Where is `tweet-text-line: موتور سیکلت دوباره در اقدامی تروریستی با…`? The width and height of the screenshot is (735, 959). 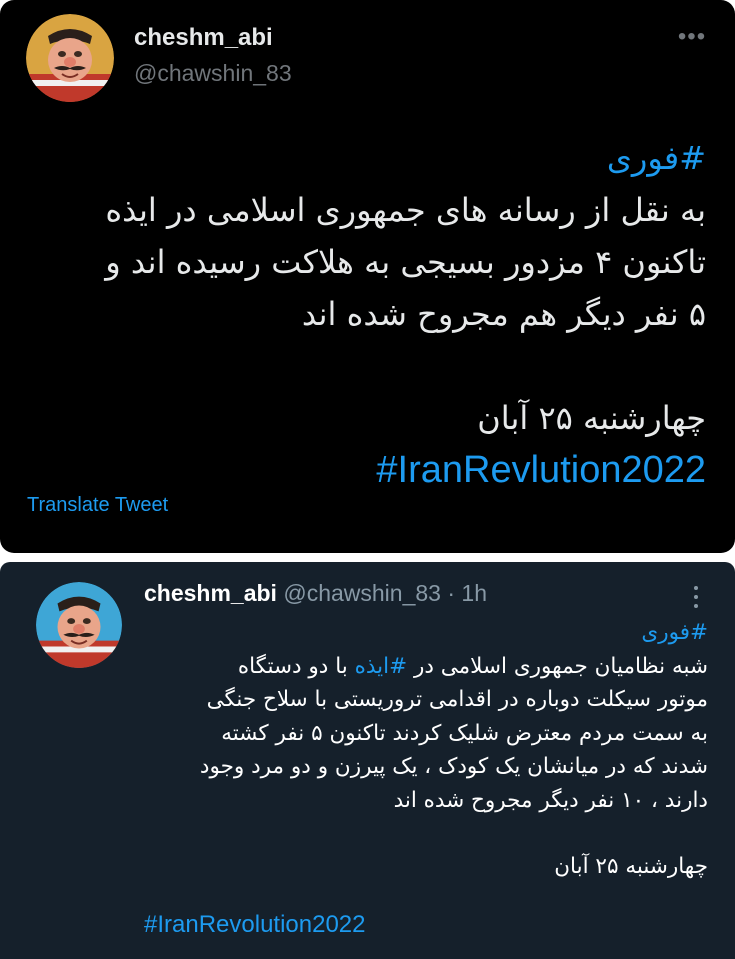
tweet-text-line: موتور سیکلت دوباره در اقدامی تروریستی با… is located at coordinates (457, 699).